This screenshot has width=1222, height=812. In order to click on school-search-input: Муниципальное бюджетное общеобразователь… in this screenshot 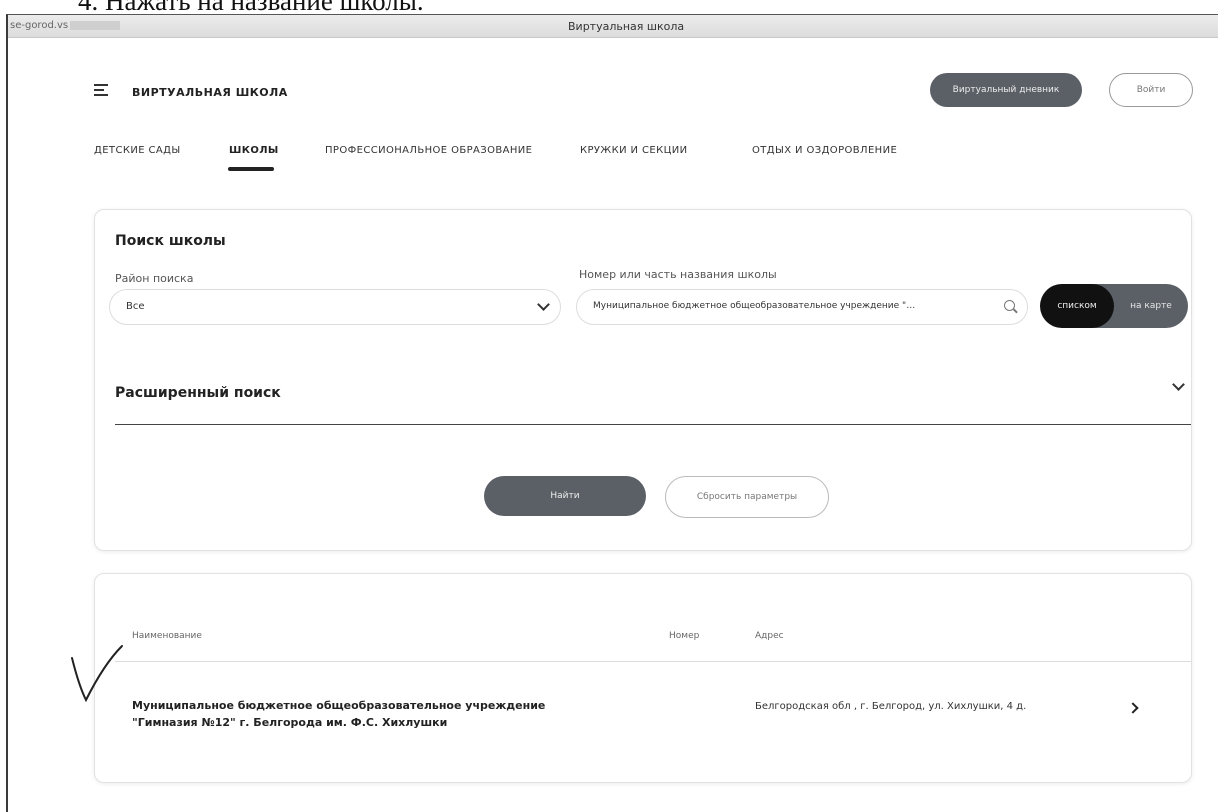, I will do `click(802, 307)`.